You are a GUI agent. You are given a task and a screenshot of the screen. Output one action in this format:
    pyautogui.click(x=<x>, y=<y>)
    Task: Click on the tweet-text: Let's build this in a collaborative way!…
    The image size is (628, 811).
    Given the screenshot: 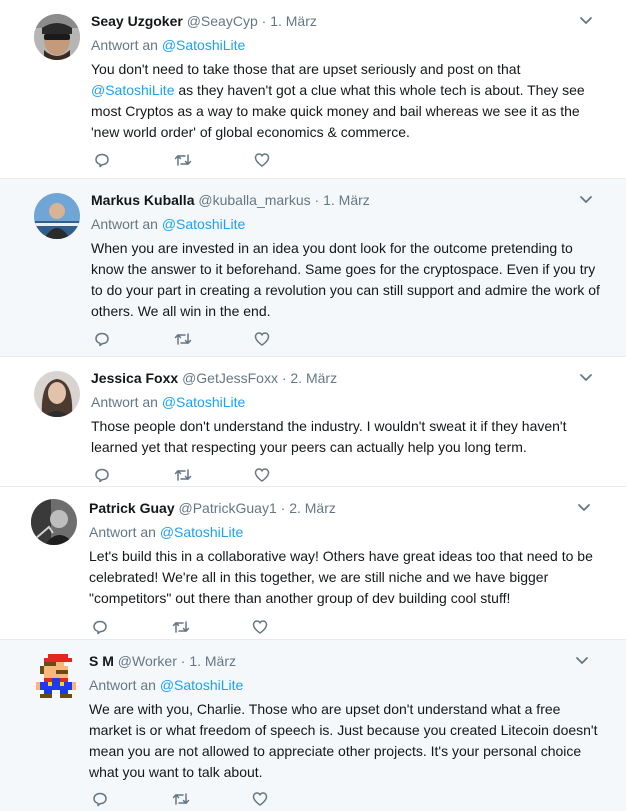 What is the action you would take?
    pyautogui.click(x=341, y=577)
    